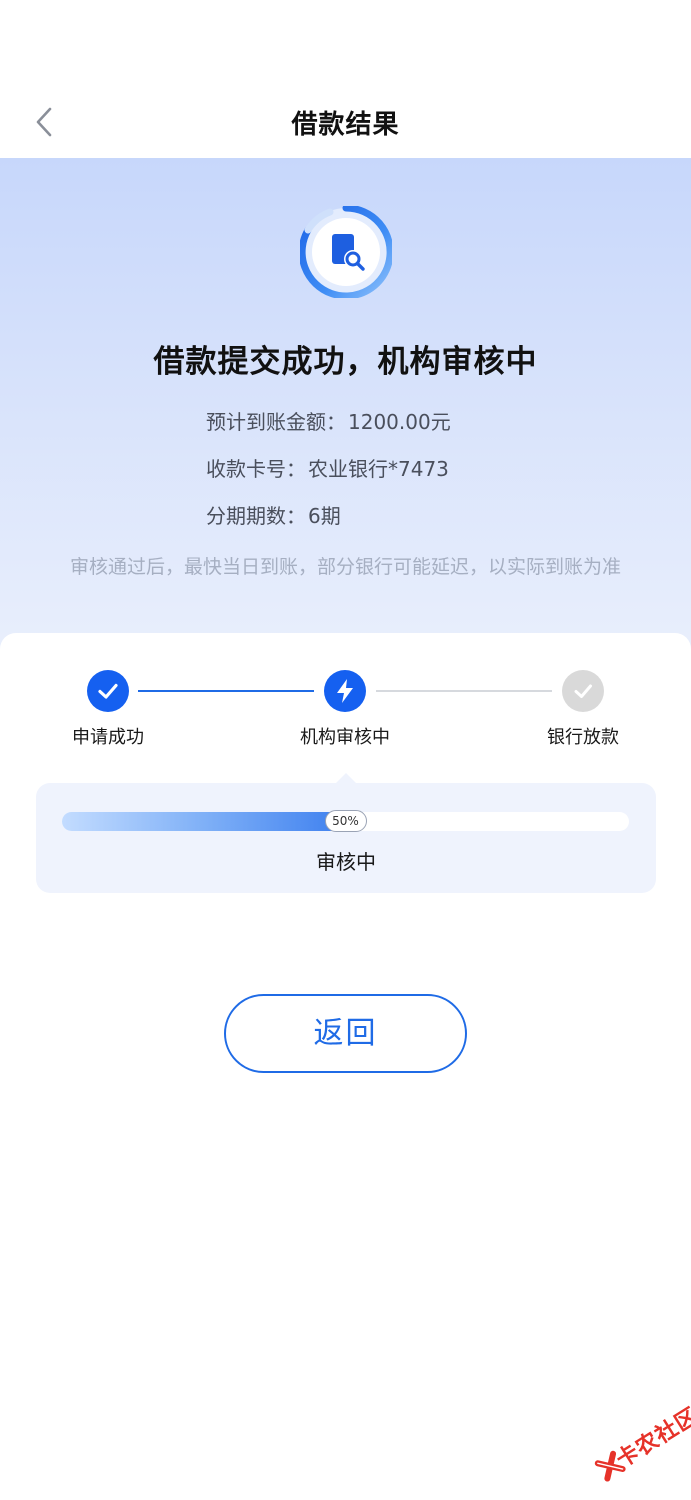 The width and height of the screenshot is (691, 1500). Describe the element at coordinates (324, 516) in the screenshot. I see `installments-value: 6期` at that location.